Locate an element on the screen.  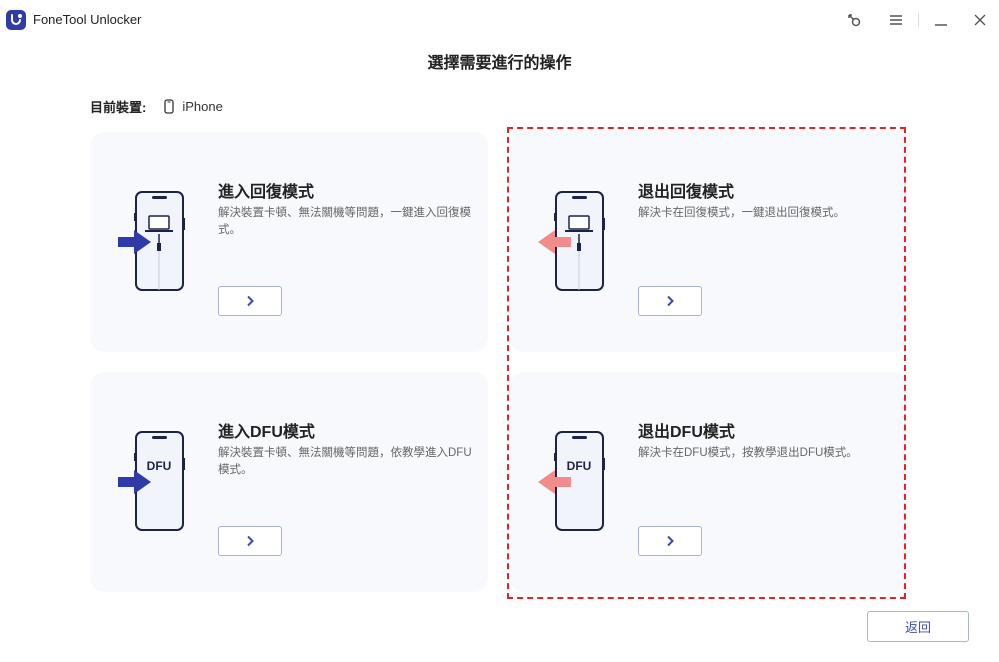
page-title: 選擇需要進行的操作 is located at coordinates (499, 63).